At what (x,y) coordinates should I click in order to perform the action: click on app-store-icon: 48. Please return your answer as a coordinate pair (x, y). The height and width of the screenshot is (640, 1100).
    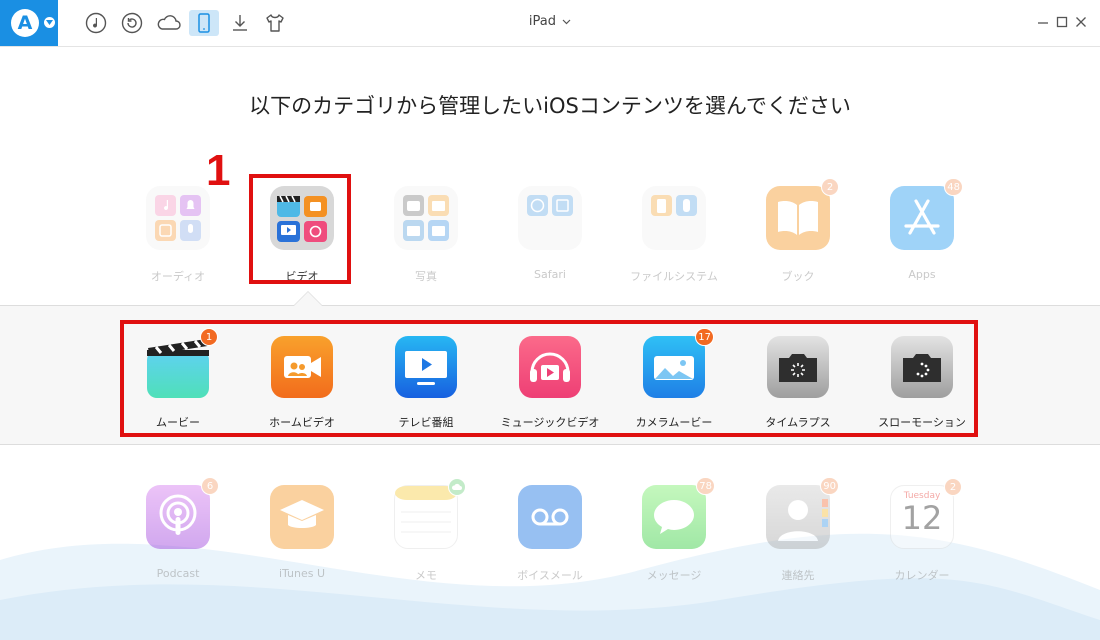
    Looking at the image, I should click on (926, 214).